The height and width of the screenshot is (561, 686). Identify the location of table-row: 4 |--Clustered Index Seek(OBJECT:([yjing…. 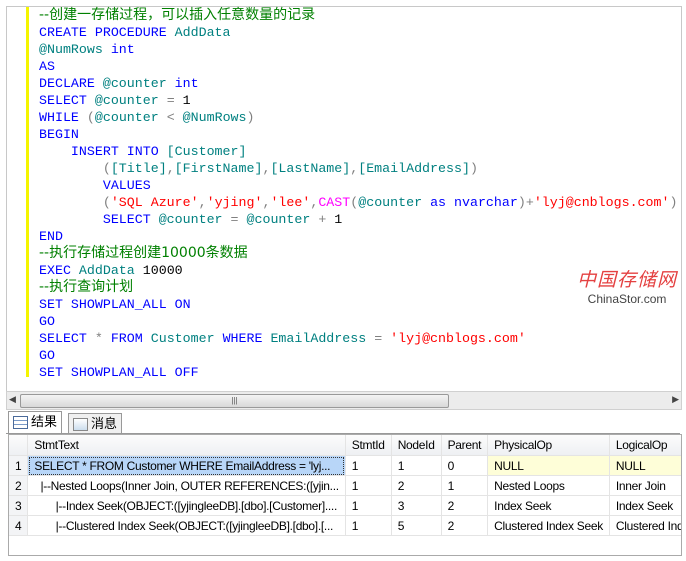
(345, 525).